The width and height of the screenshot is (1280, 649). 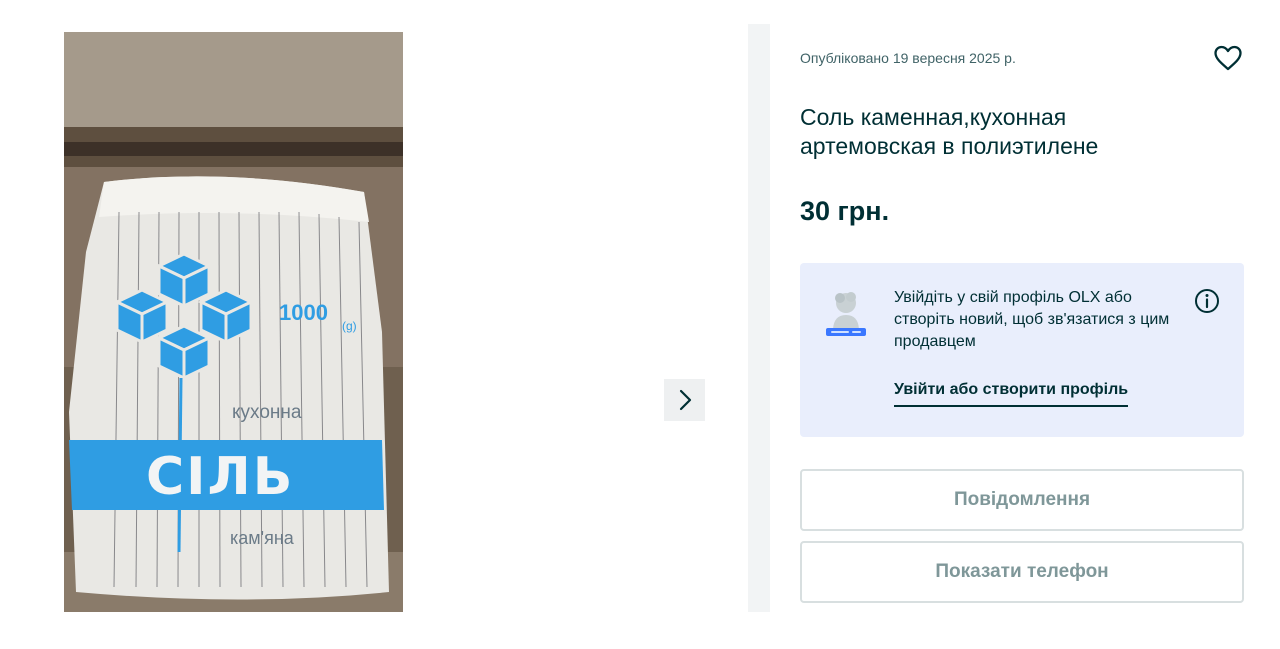 I want to click on show-phone-button: Показати телефон, so click(x=1022, y=572).